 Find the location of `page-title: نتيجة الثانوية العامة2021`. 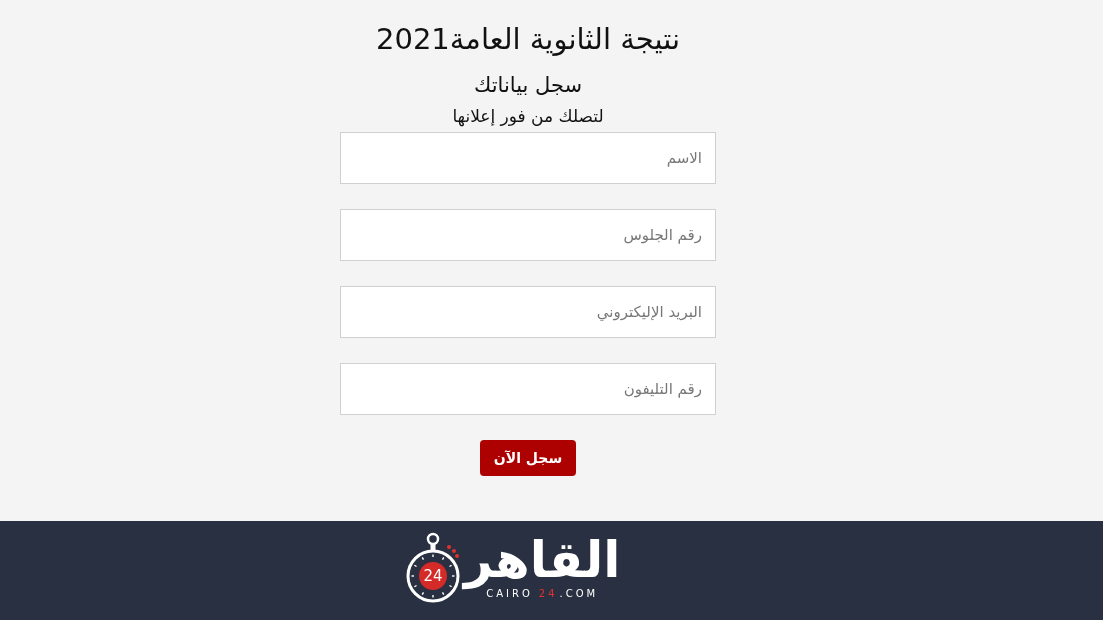

page-title: نتيجة الثانوية العامة2021 is located at coordinates (528, 39).